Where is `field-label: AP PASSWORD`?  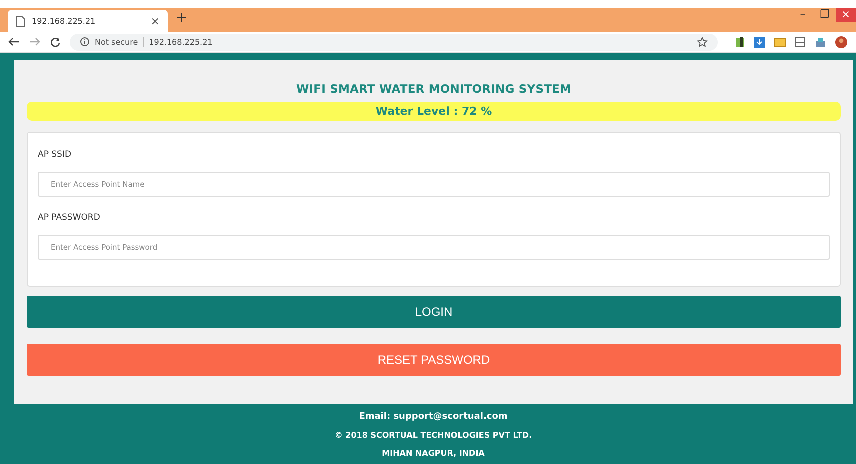 field-label: AP PASSWORD is located at coordinates (70, 218).